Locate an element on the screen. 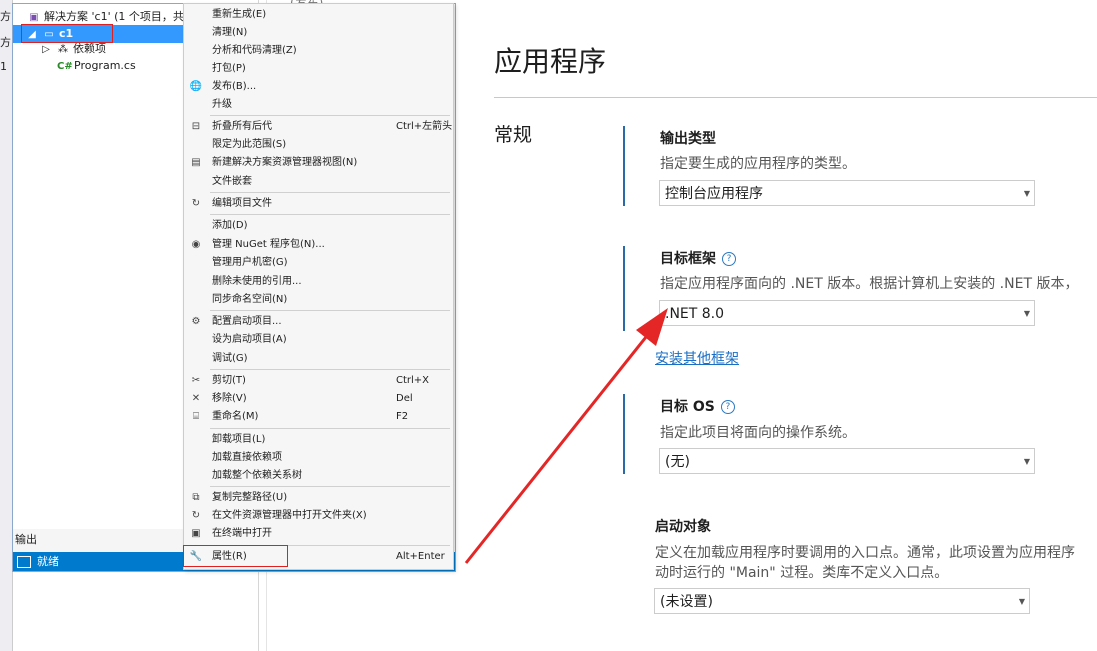 The height and width of the screenshot is (651, 1097). arrow-shaft is located at coordinates (558, 447).